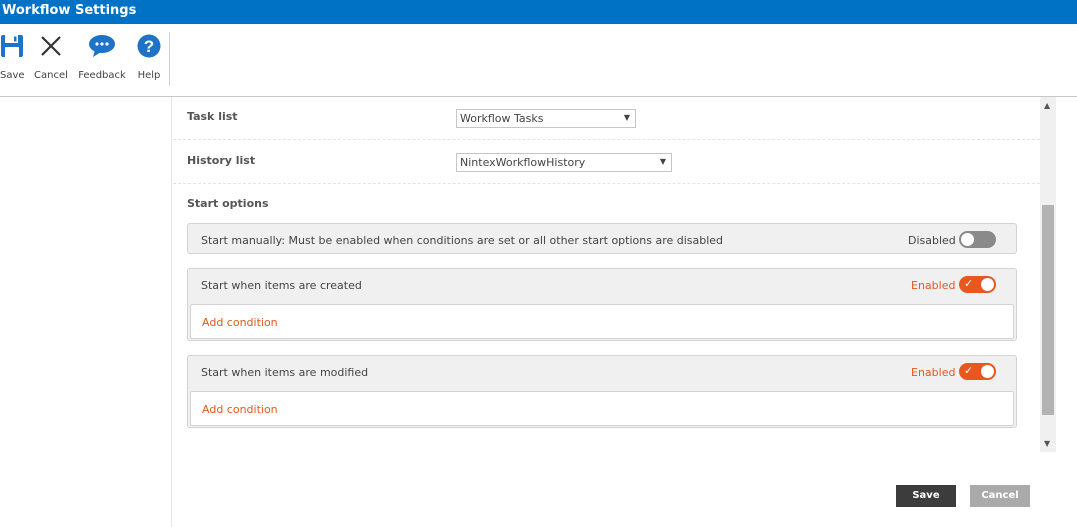 The image size is (1077, 527). I want to click on scroll-up-icon: ▲, so click(1047, 105).